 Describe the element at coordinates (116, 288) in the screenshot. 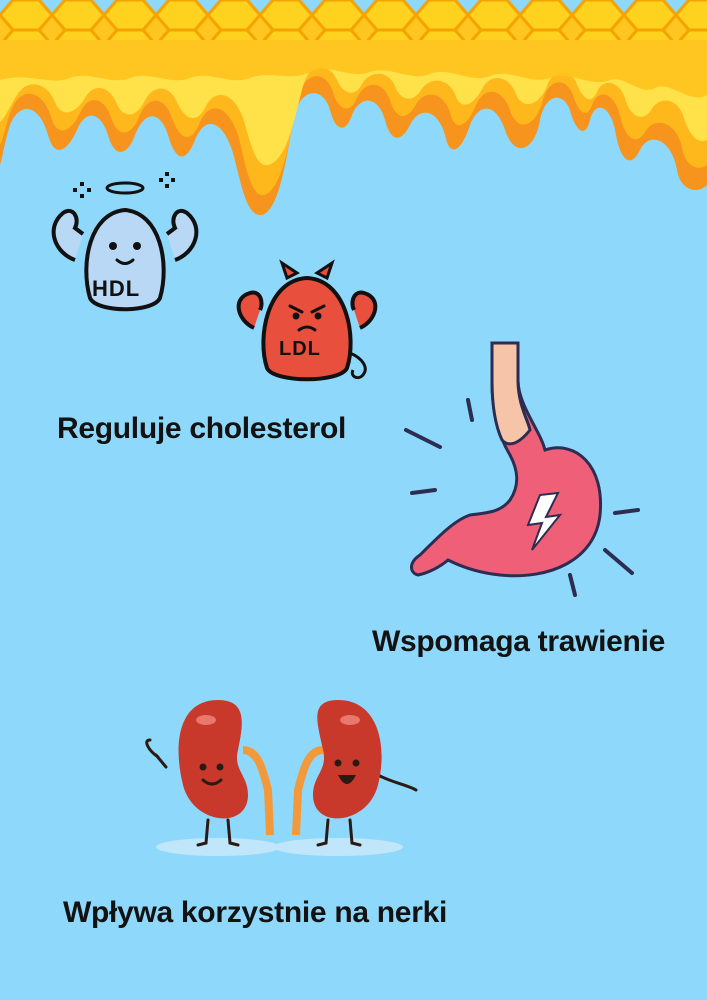

I see `hdl-label: HDL` at that location.